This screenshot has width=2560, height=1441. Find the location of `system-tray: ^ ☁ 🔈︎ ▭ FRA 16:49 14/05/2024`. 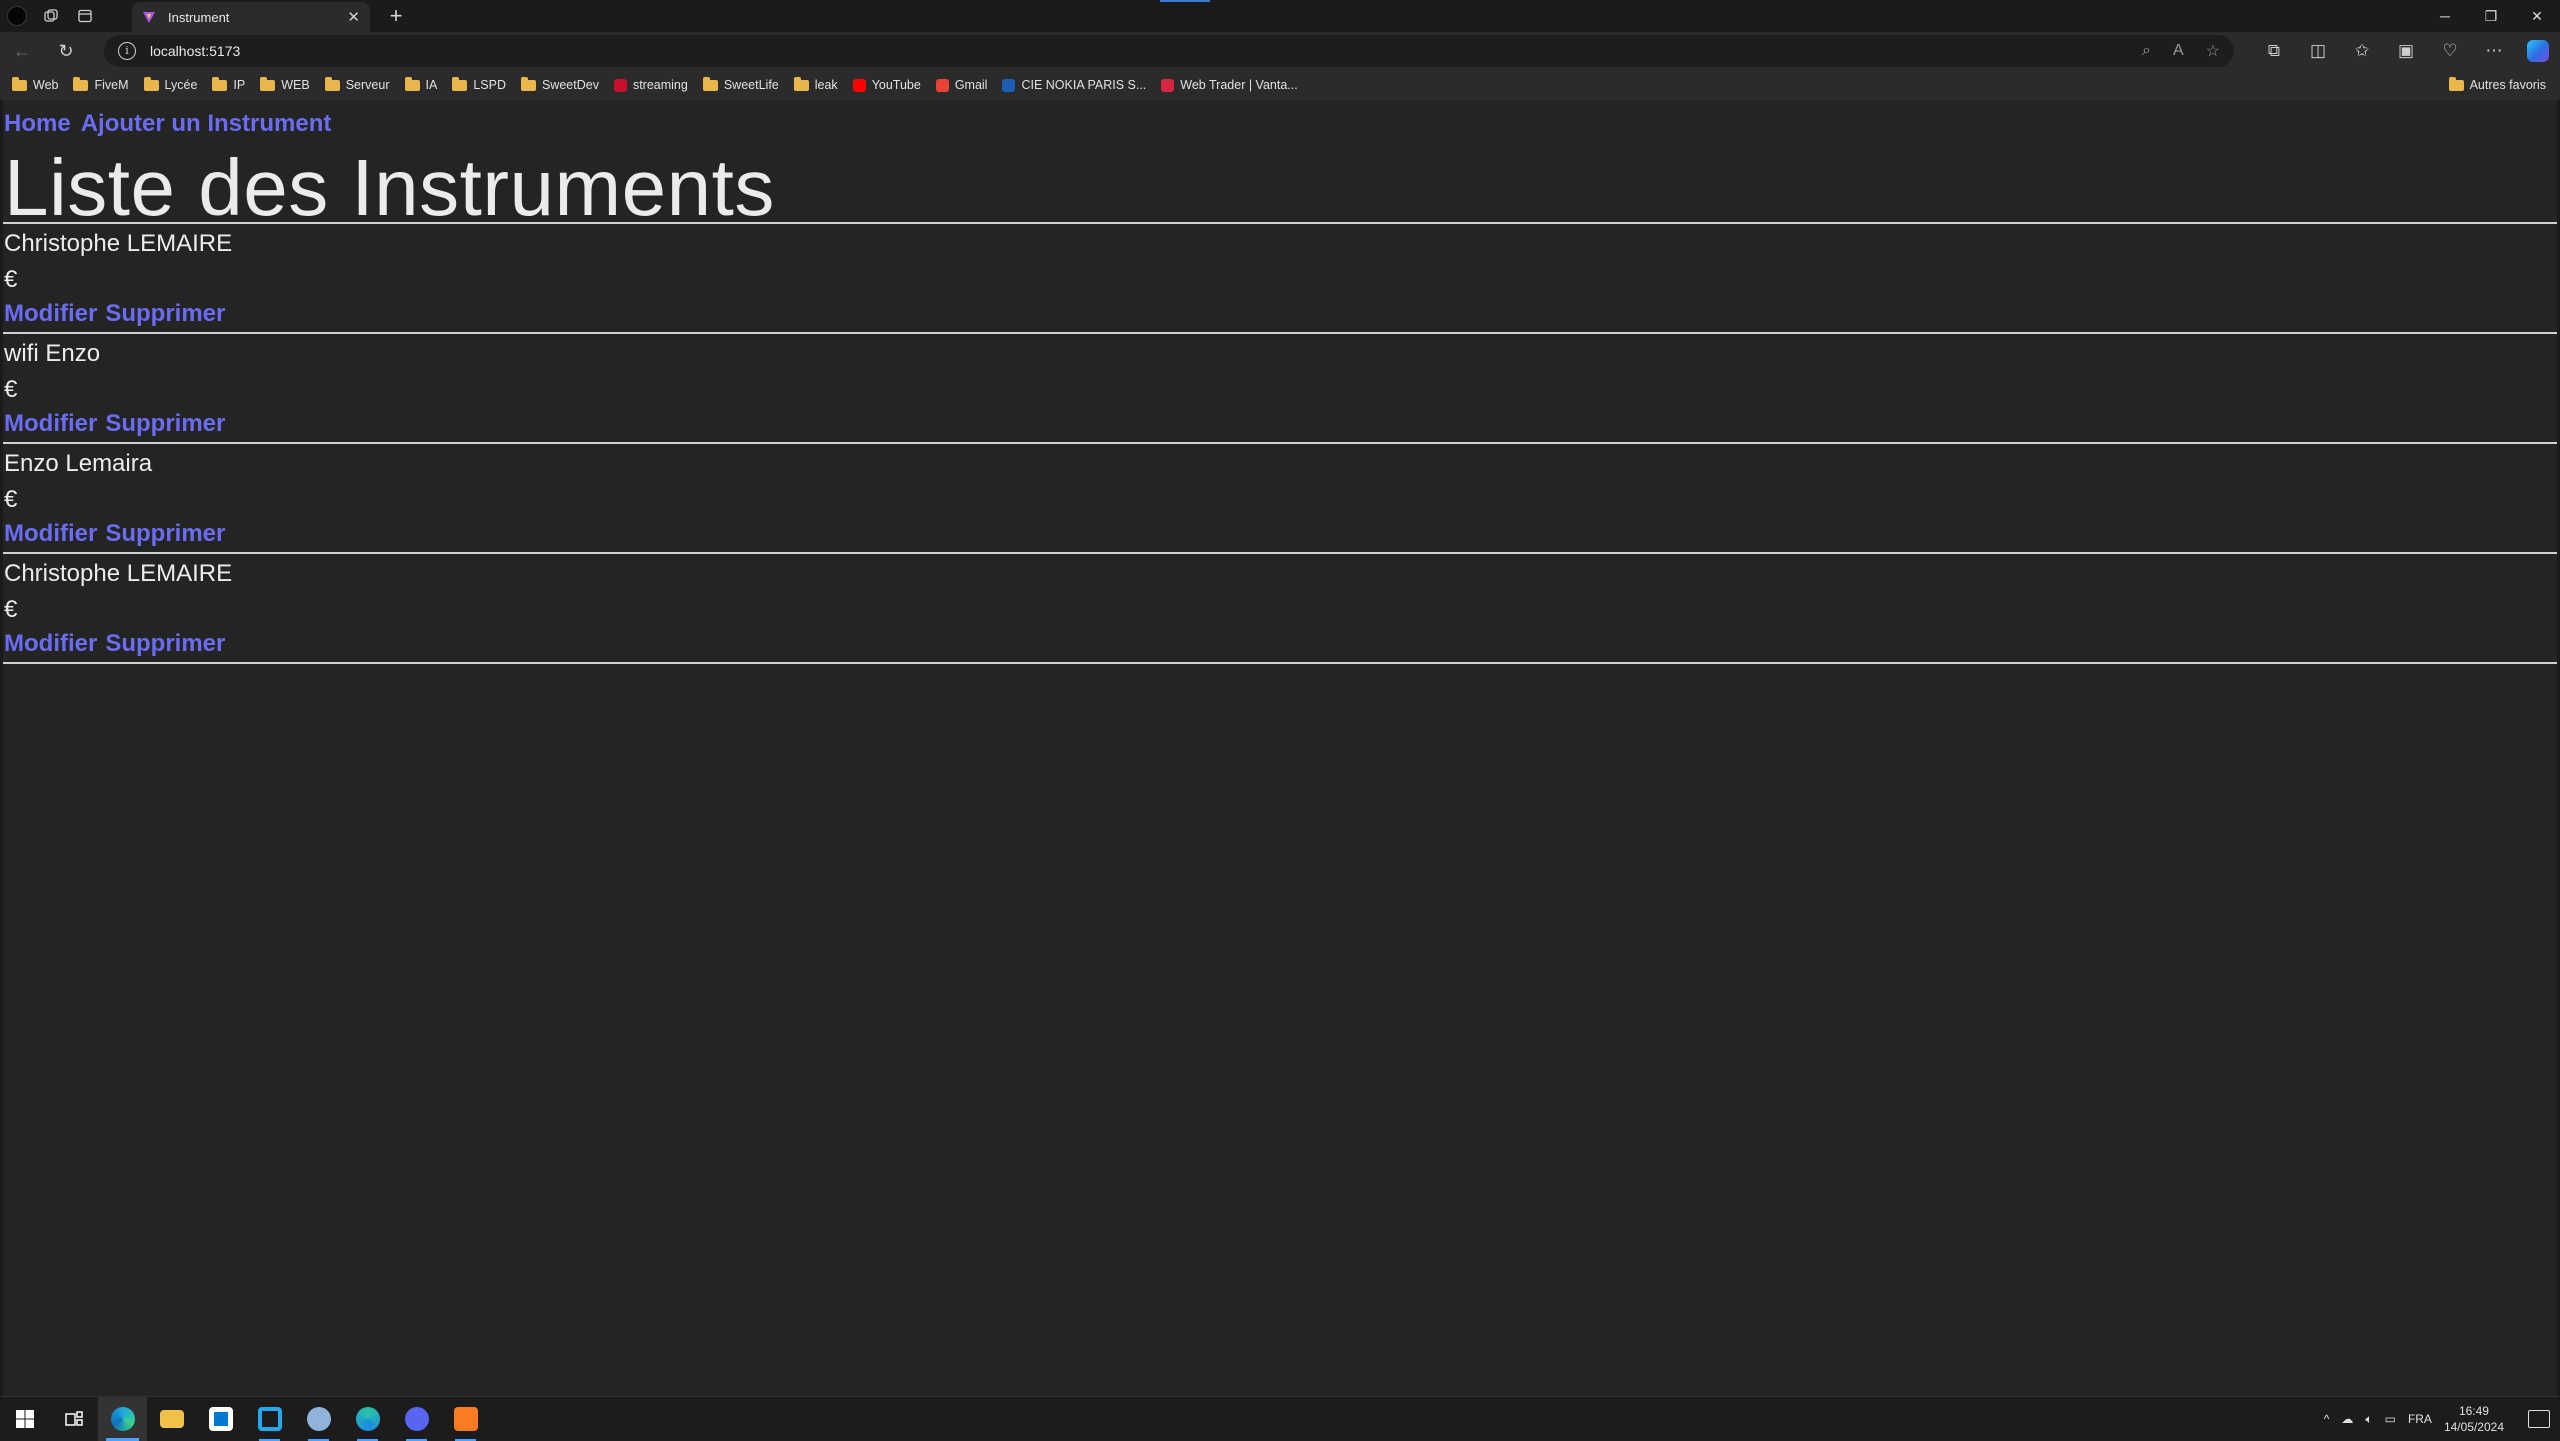

system-tray: ^ ☁ 🔈︎ ▭ FRA 16:49 14/05/2024 is located at coordinates (2442, 1419).